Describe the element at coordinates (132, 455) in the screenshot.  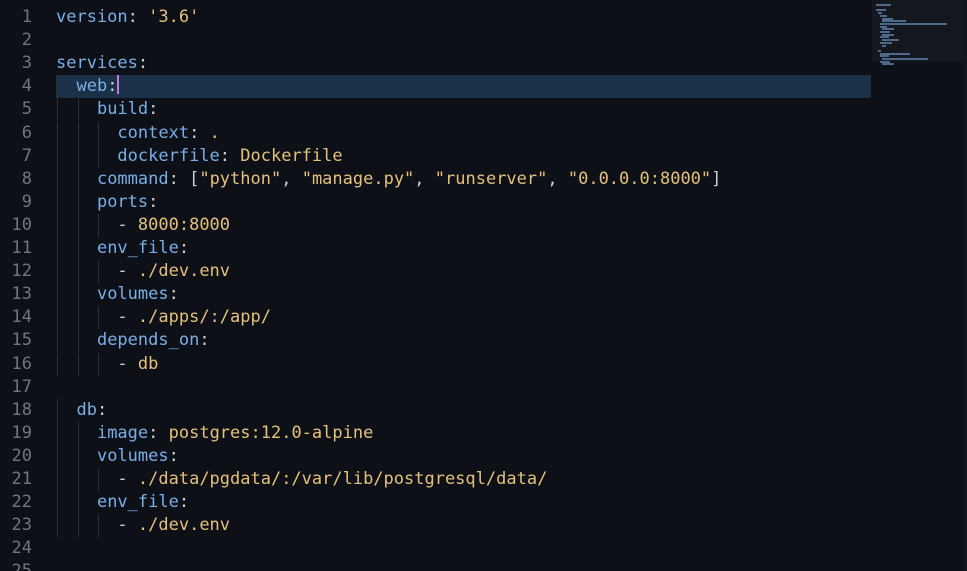
I see `yaml-key: volumes` at that location.